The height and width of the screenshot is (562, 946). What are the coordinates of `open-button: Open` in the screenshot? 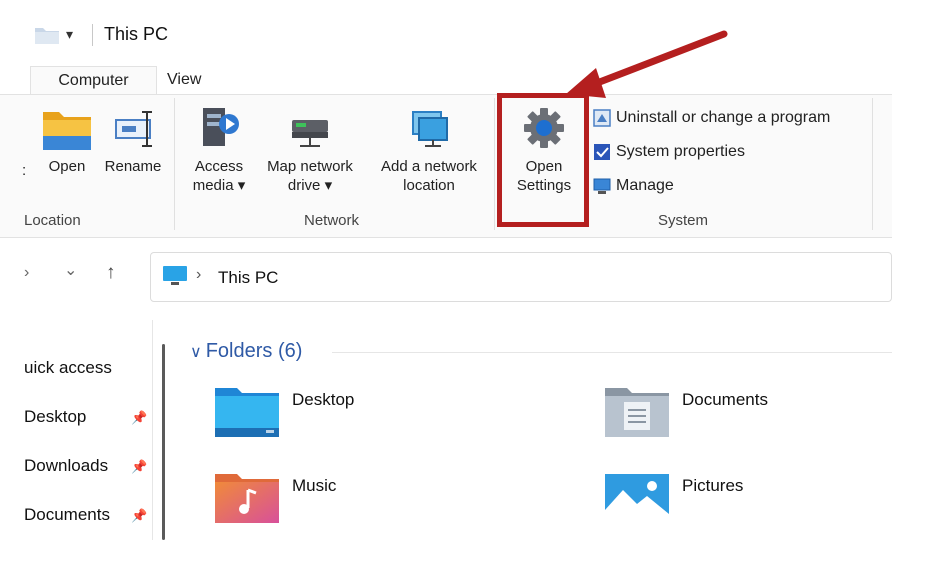 It's located at (67, 141).